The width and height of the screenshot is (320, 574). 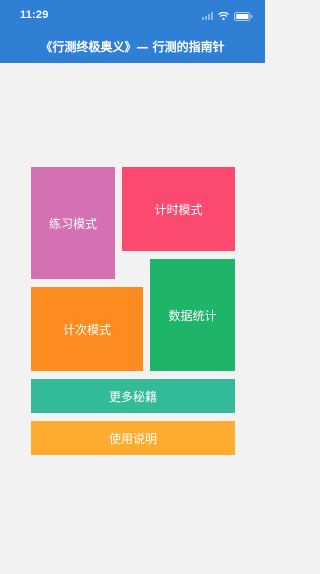 I want to click on battery-icon, so click(x=243, y=16).